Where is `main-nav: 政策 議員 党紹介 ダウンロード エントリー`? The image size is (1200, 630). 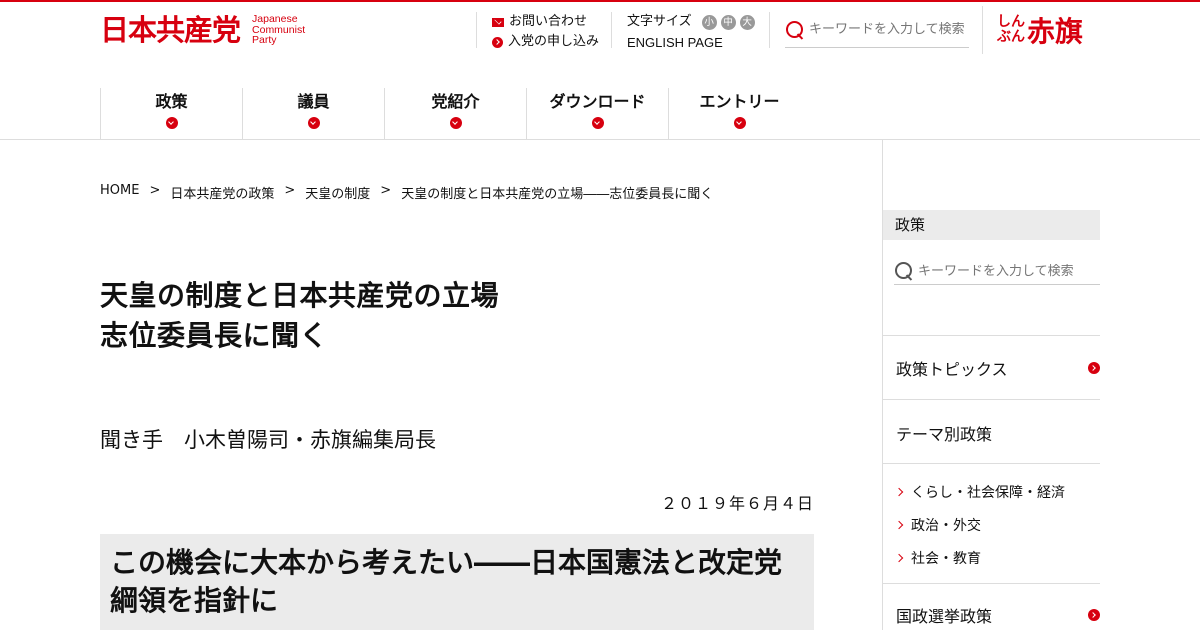 main-nav: 政策 議員 党紹介 ダウンロード エントリー is located at coordinates (455, 114).